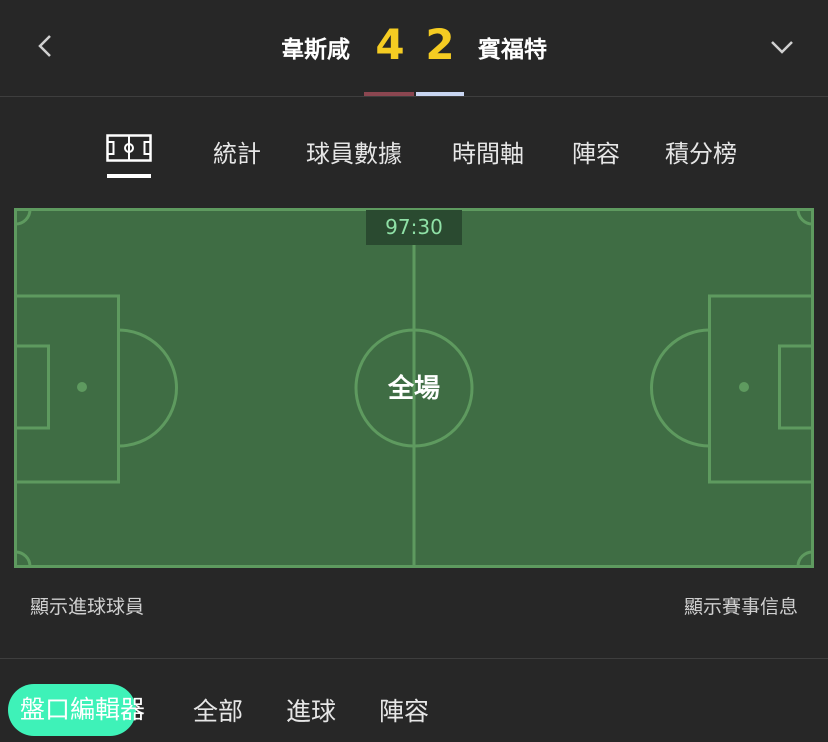 This screenshot has height=742, width=828. Describe the element at coordinates (315, 50) in the screenshot. I see `home-team-name: 韋斯咸` at that location.